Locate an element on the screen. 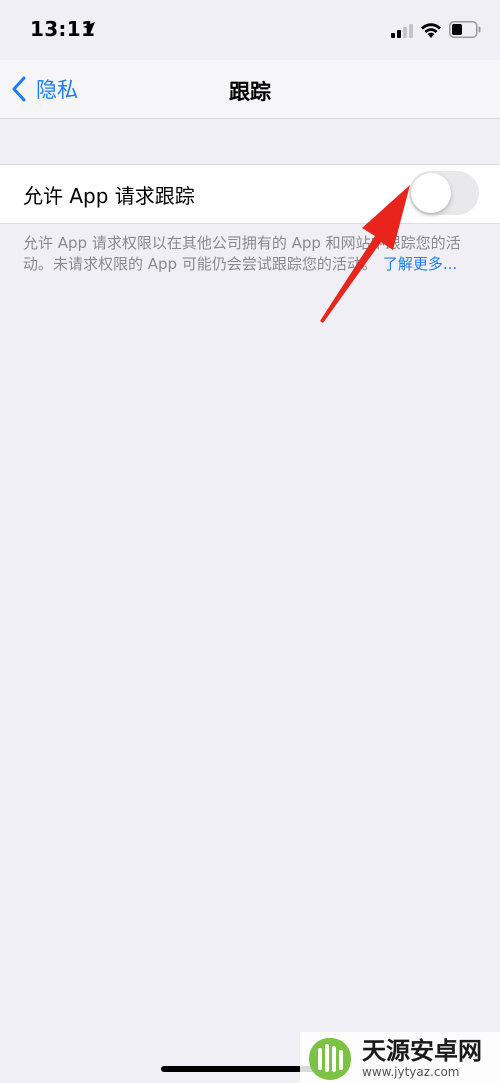 Image resolution: width=500 pixels, height=1083 pixels. navigation-bar: 隐私 跟踪 is located at coordinates (250, 89).